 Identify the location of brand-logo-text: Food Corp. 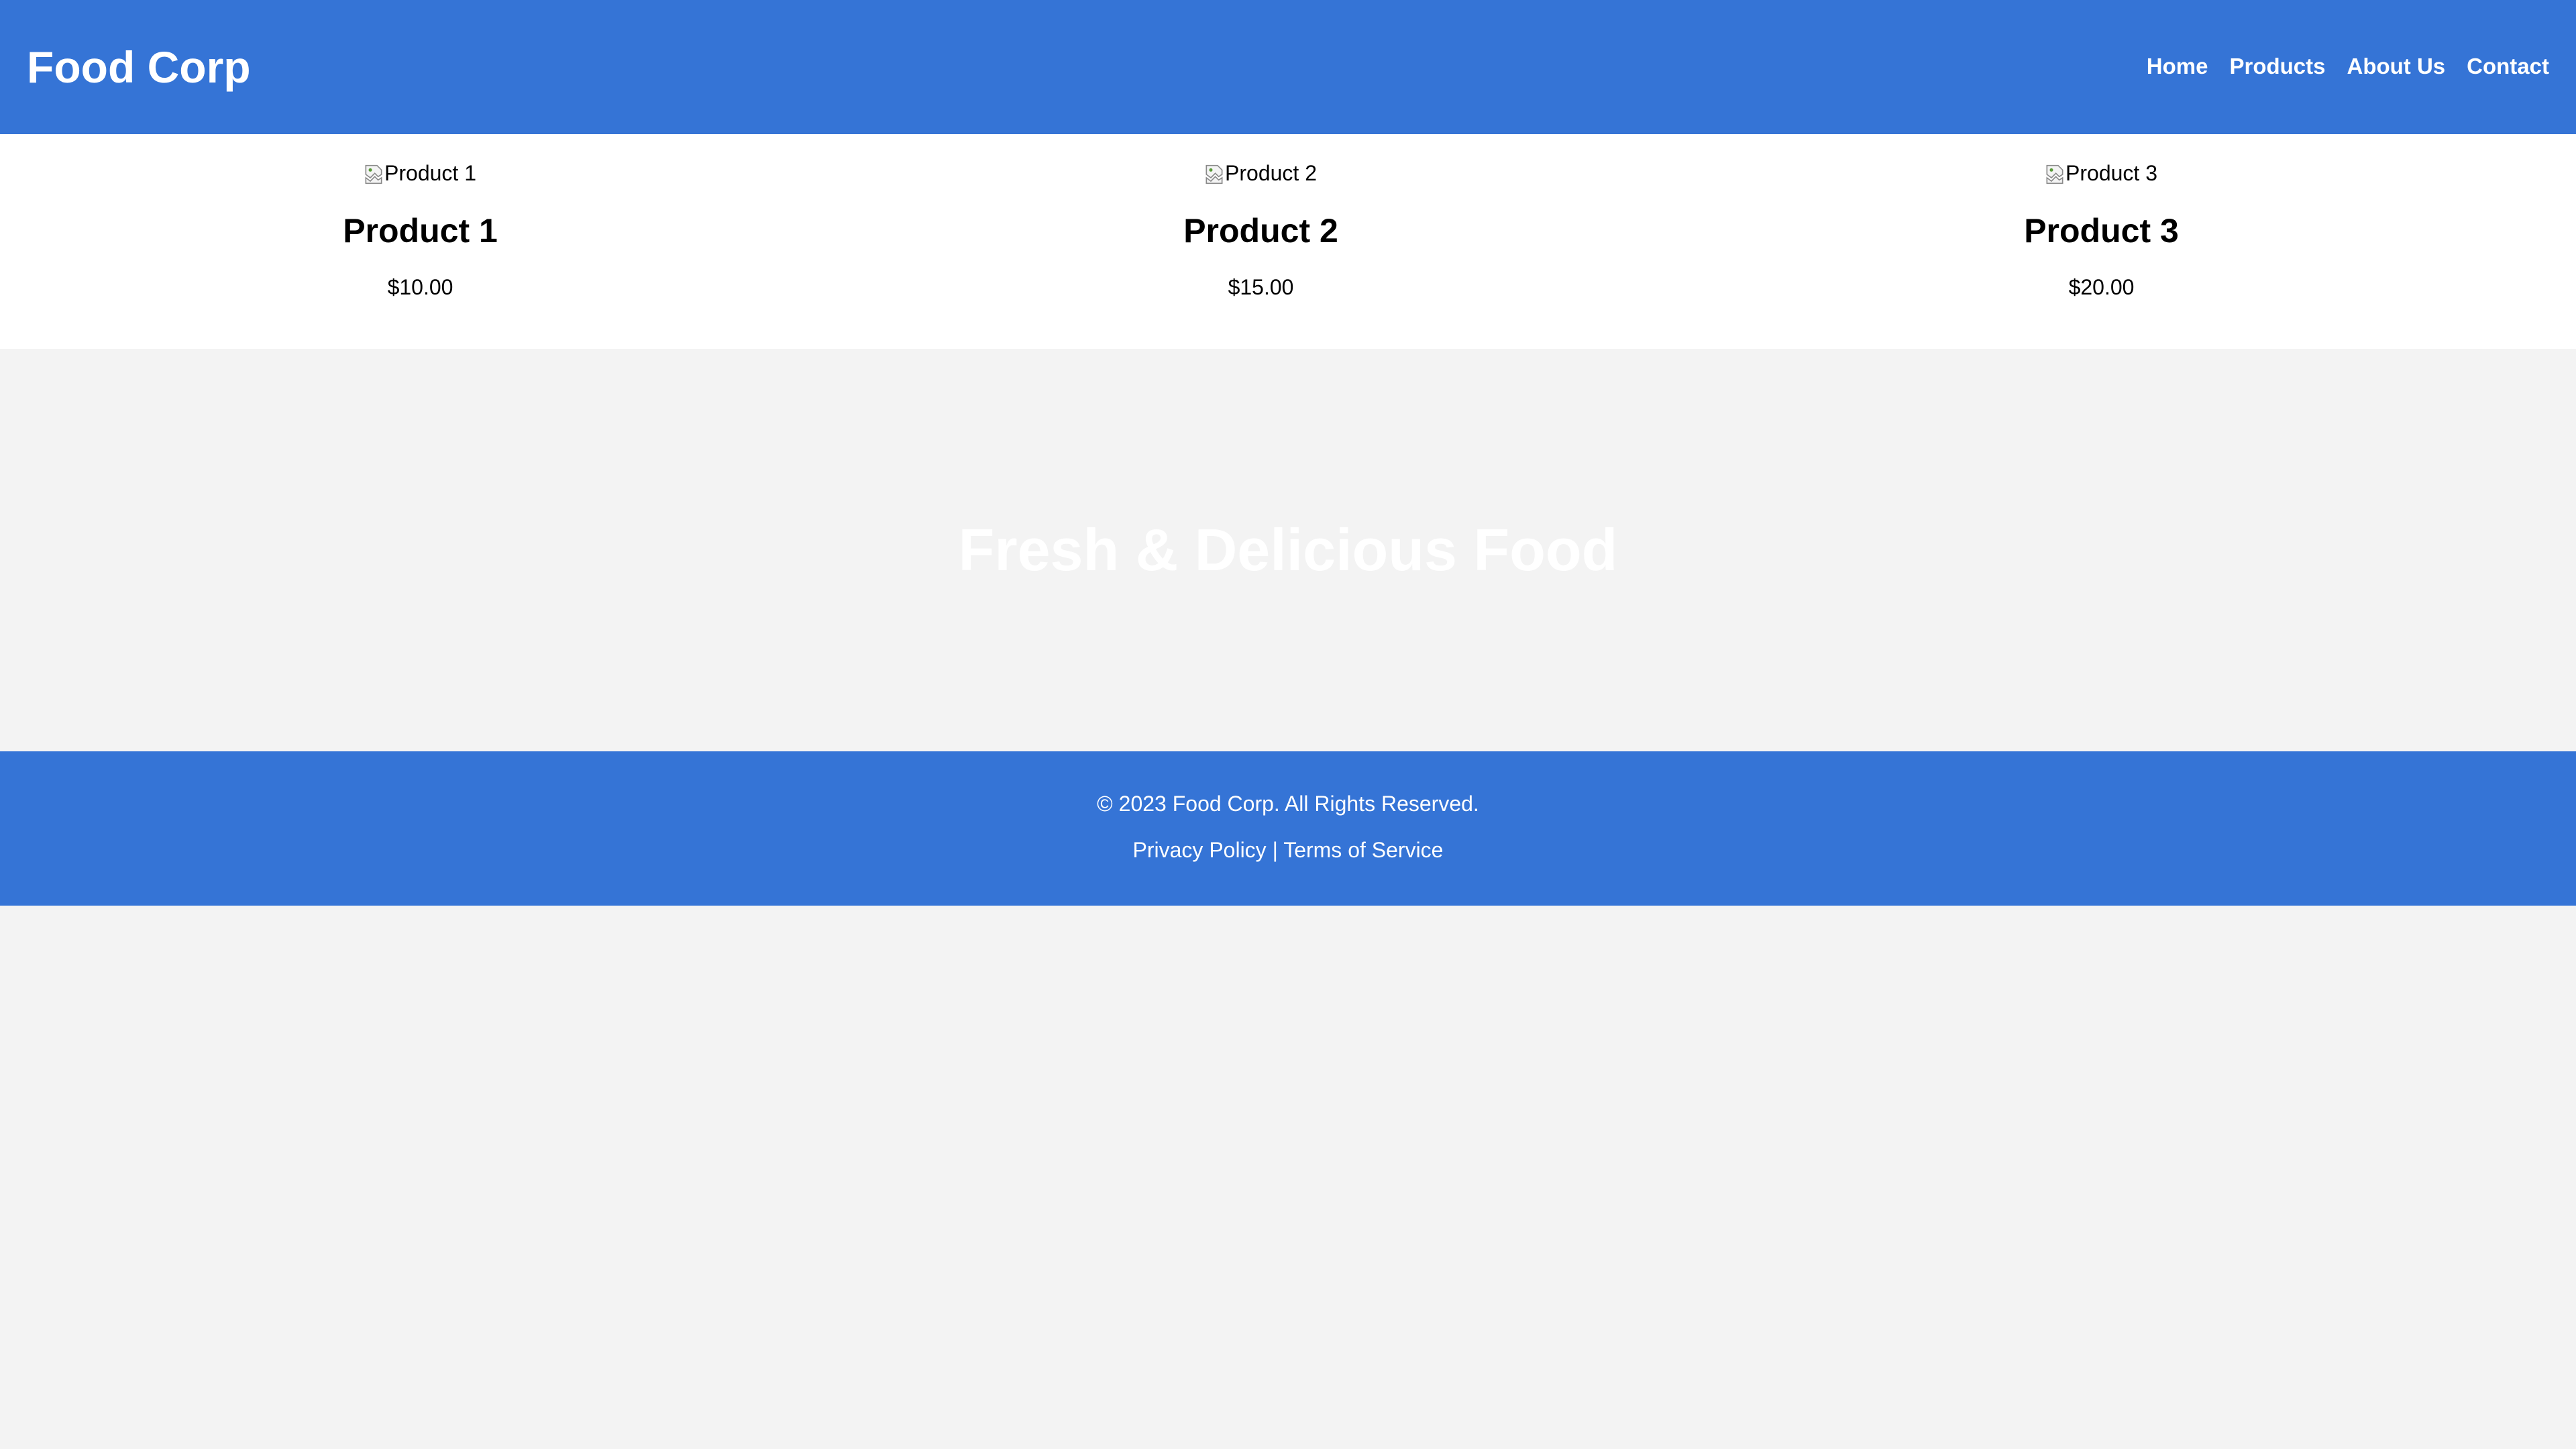
(139, 67).